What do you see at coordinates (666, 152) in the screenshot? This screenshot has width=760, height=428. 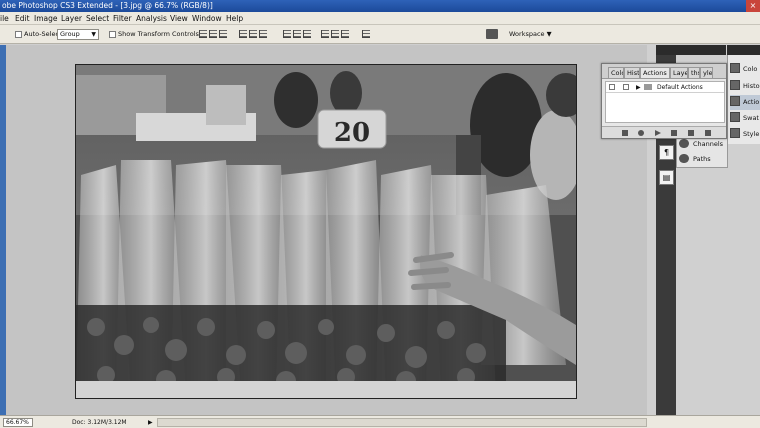 I see `paragraph-icon: ¶` at bounding box center [666, 152].